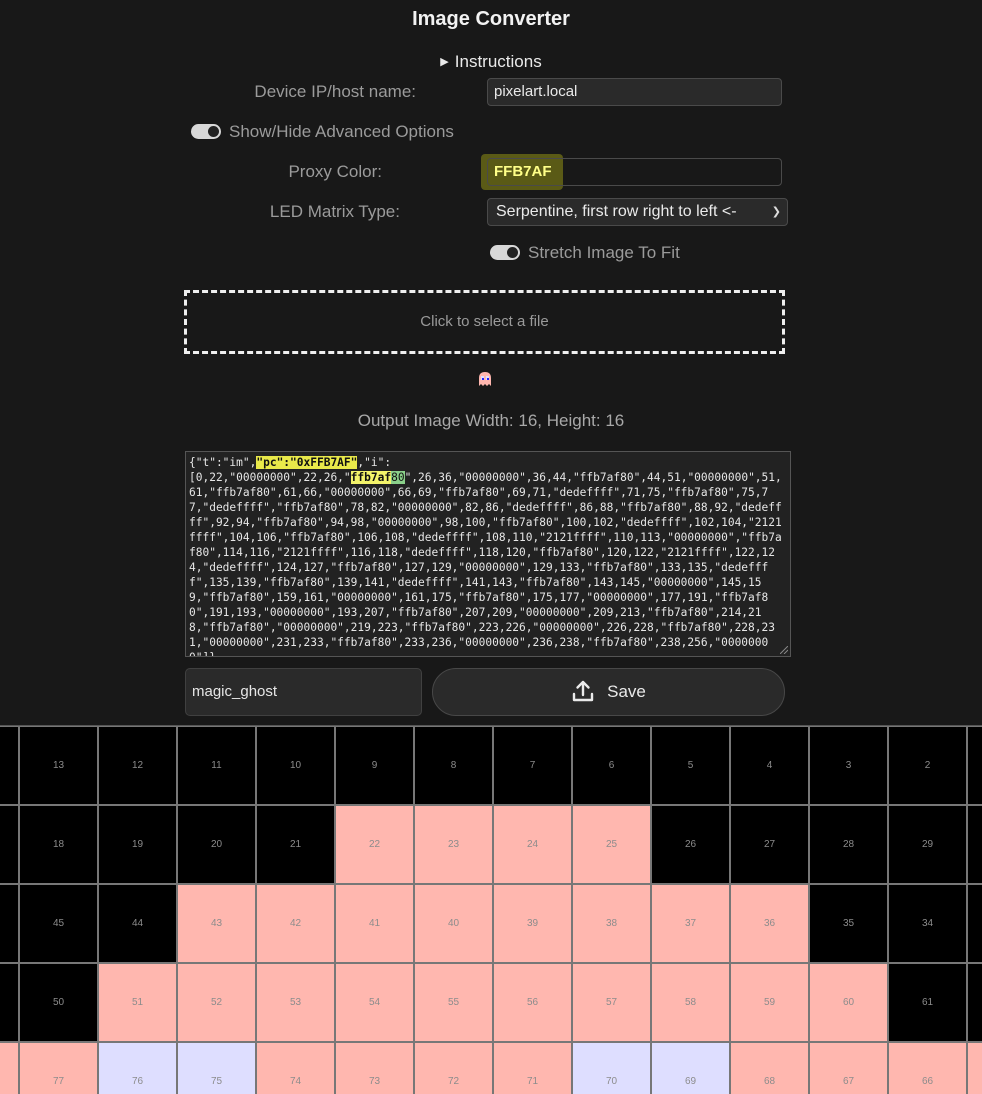 This screenshot has width=982, height=1094. What do you see at coordinates (137, 765) in the screenshot?
I see `led-cell: 12` at bounding box center [137, 765].